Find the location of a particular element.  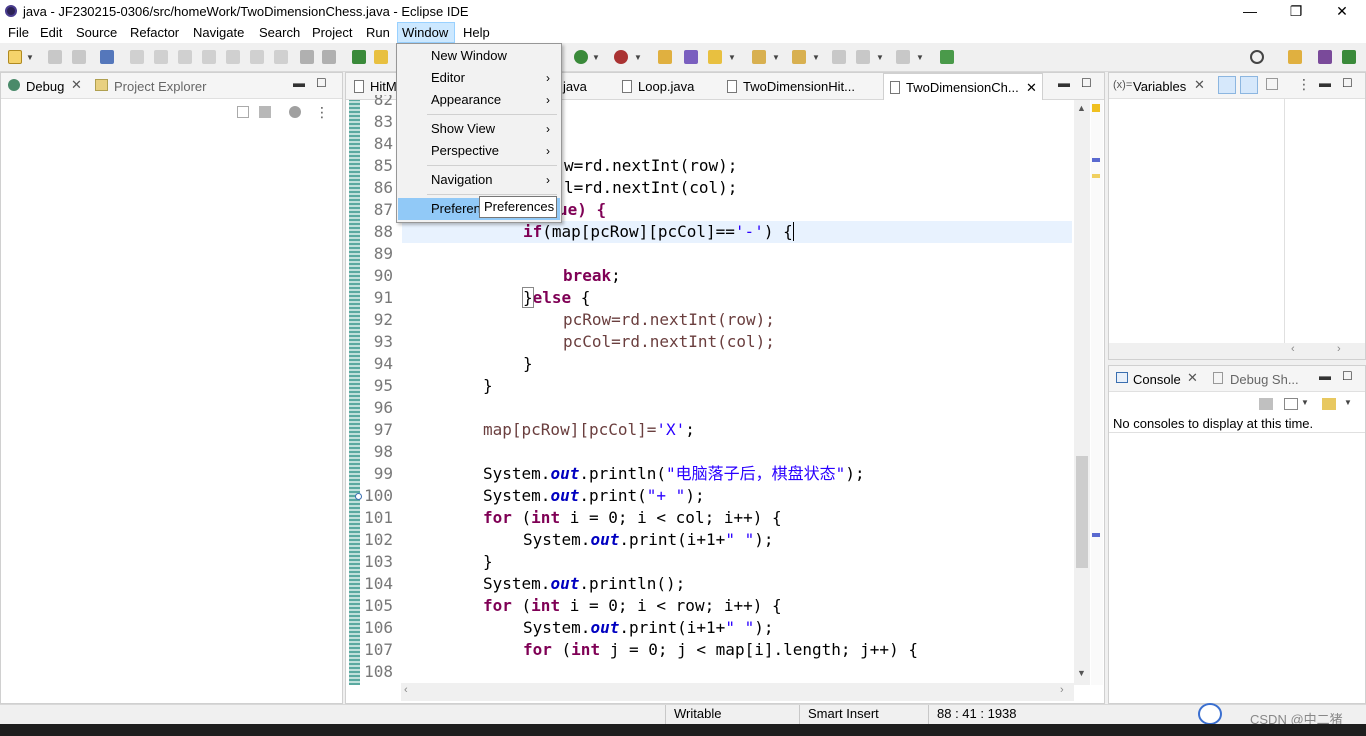

step-over-icon is located at coordinates (257, 57).